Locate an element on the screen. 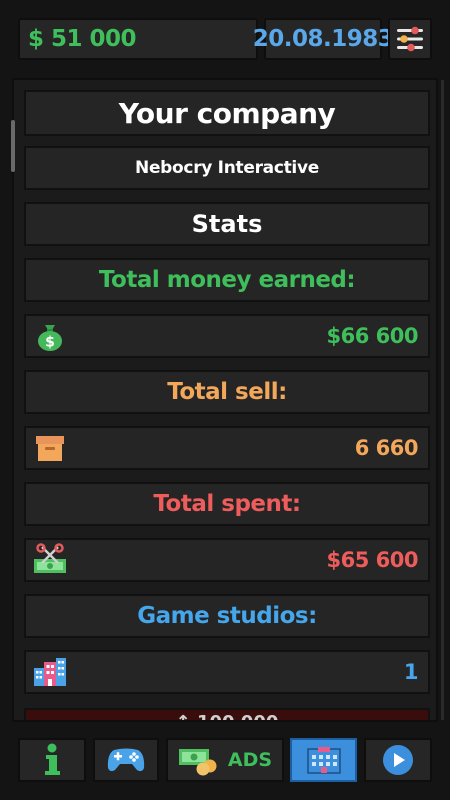 The width and height of the screenshot is (450, 800). date-value: 20.08.1983 is located at coordinates (323, 39).